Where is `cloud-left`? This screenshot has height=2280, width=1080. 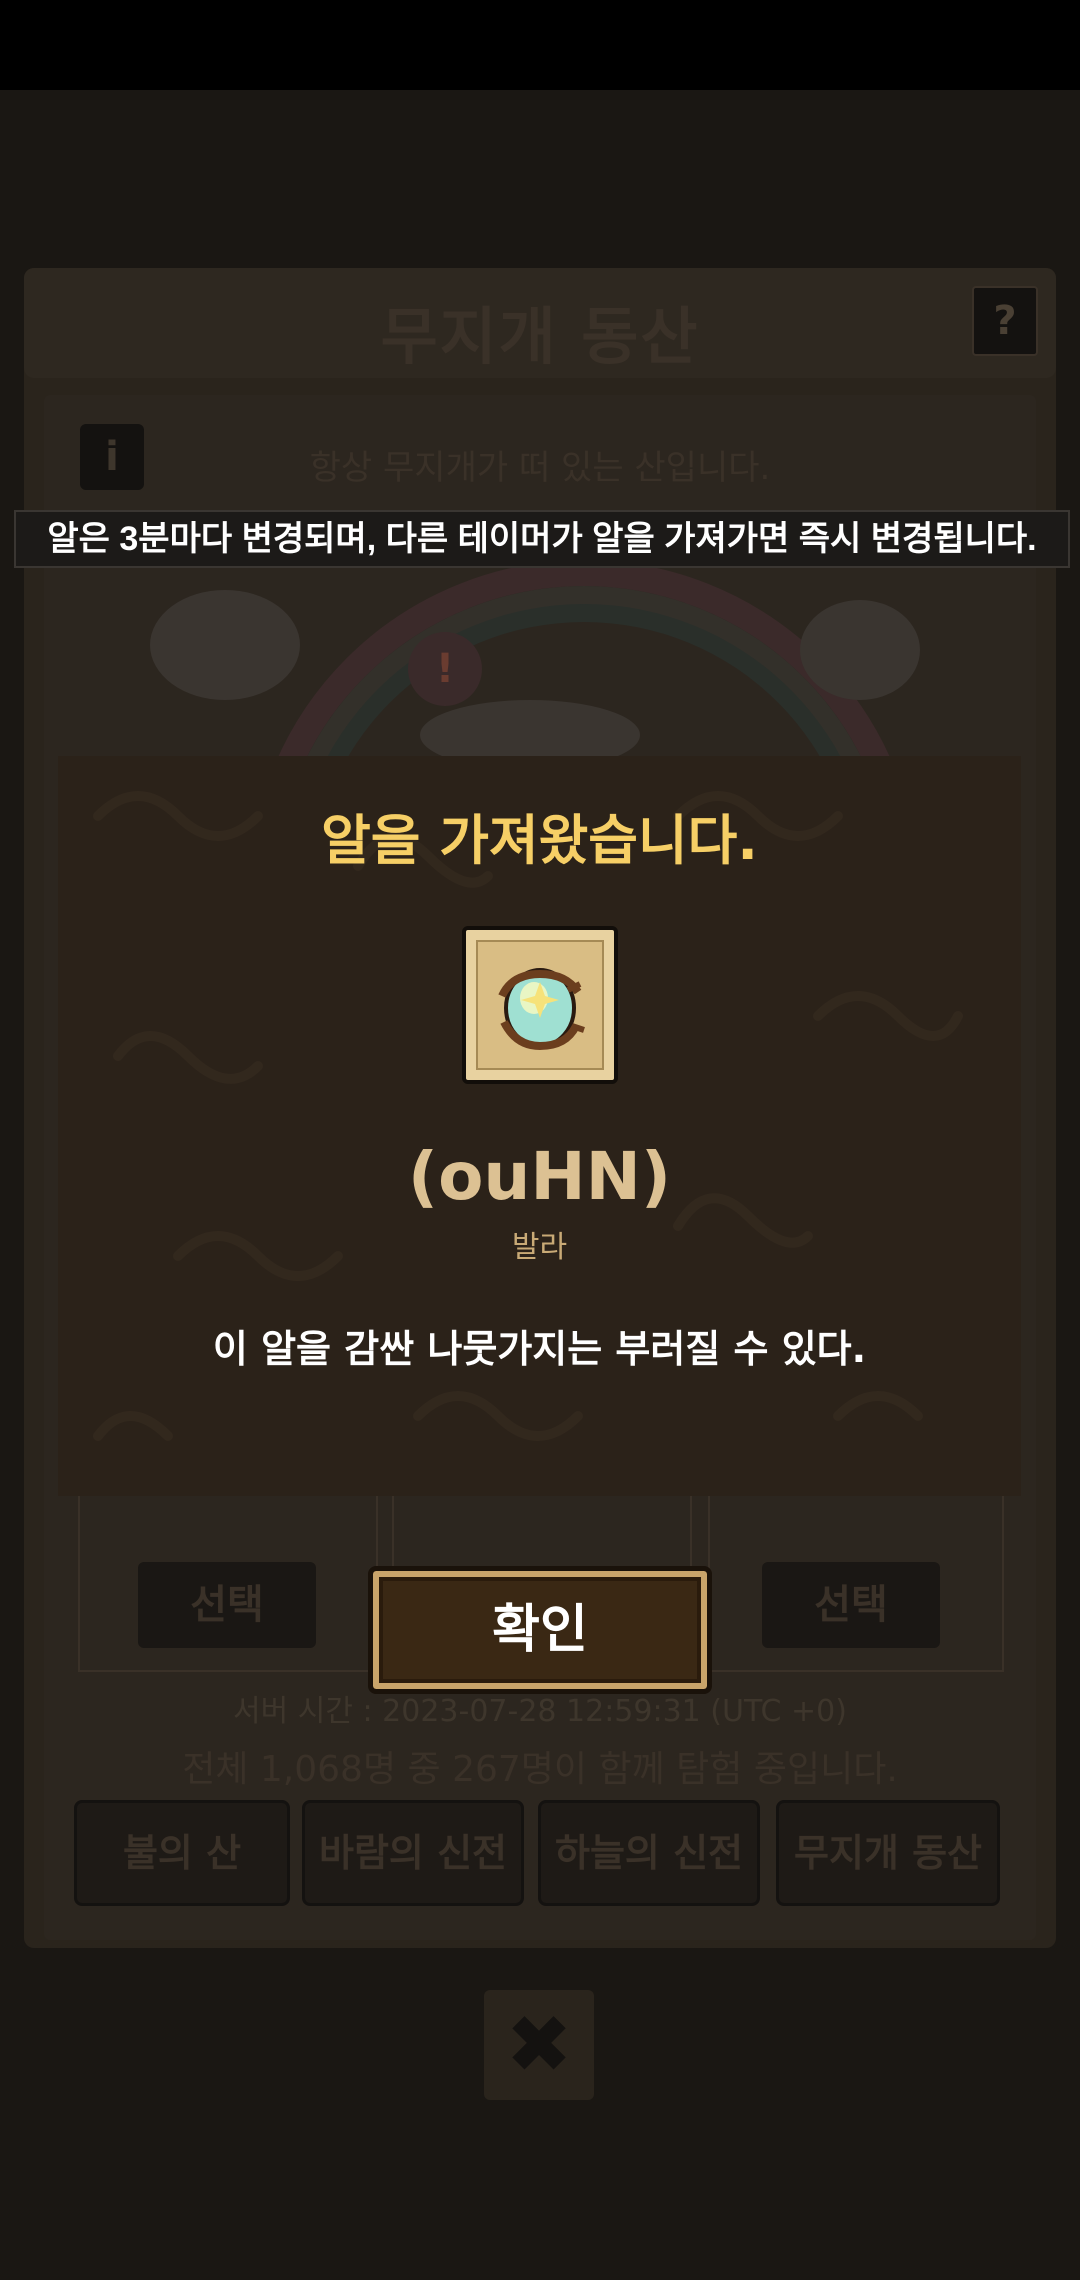
cloud-left is located at coordinates (225, 645).